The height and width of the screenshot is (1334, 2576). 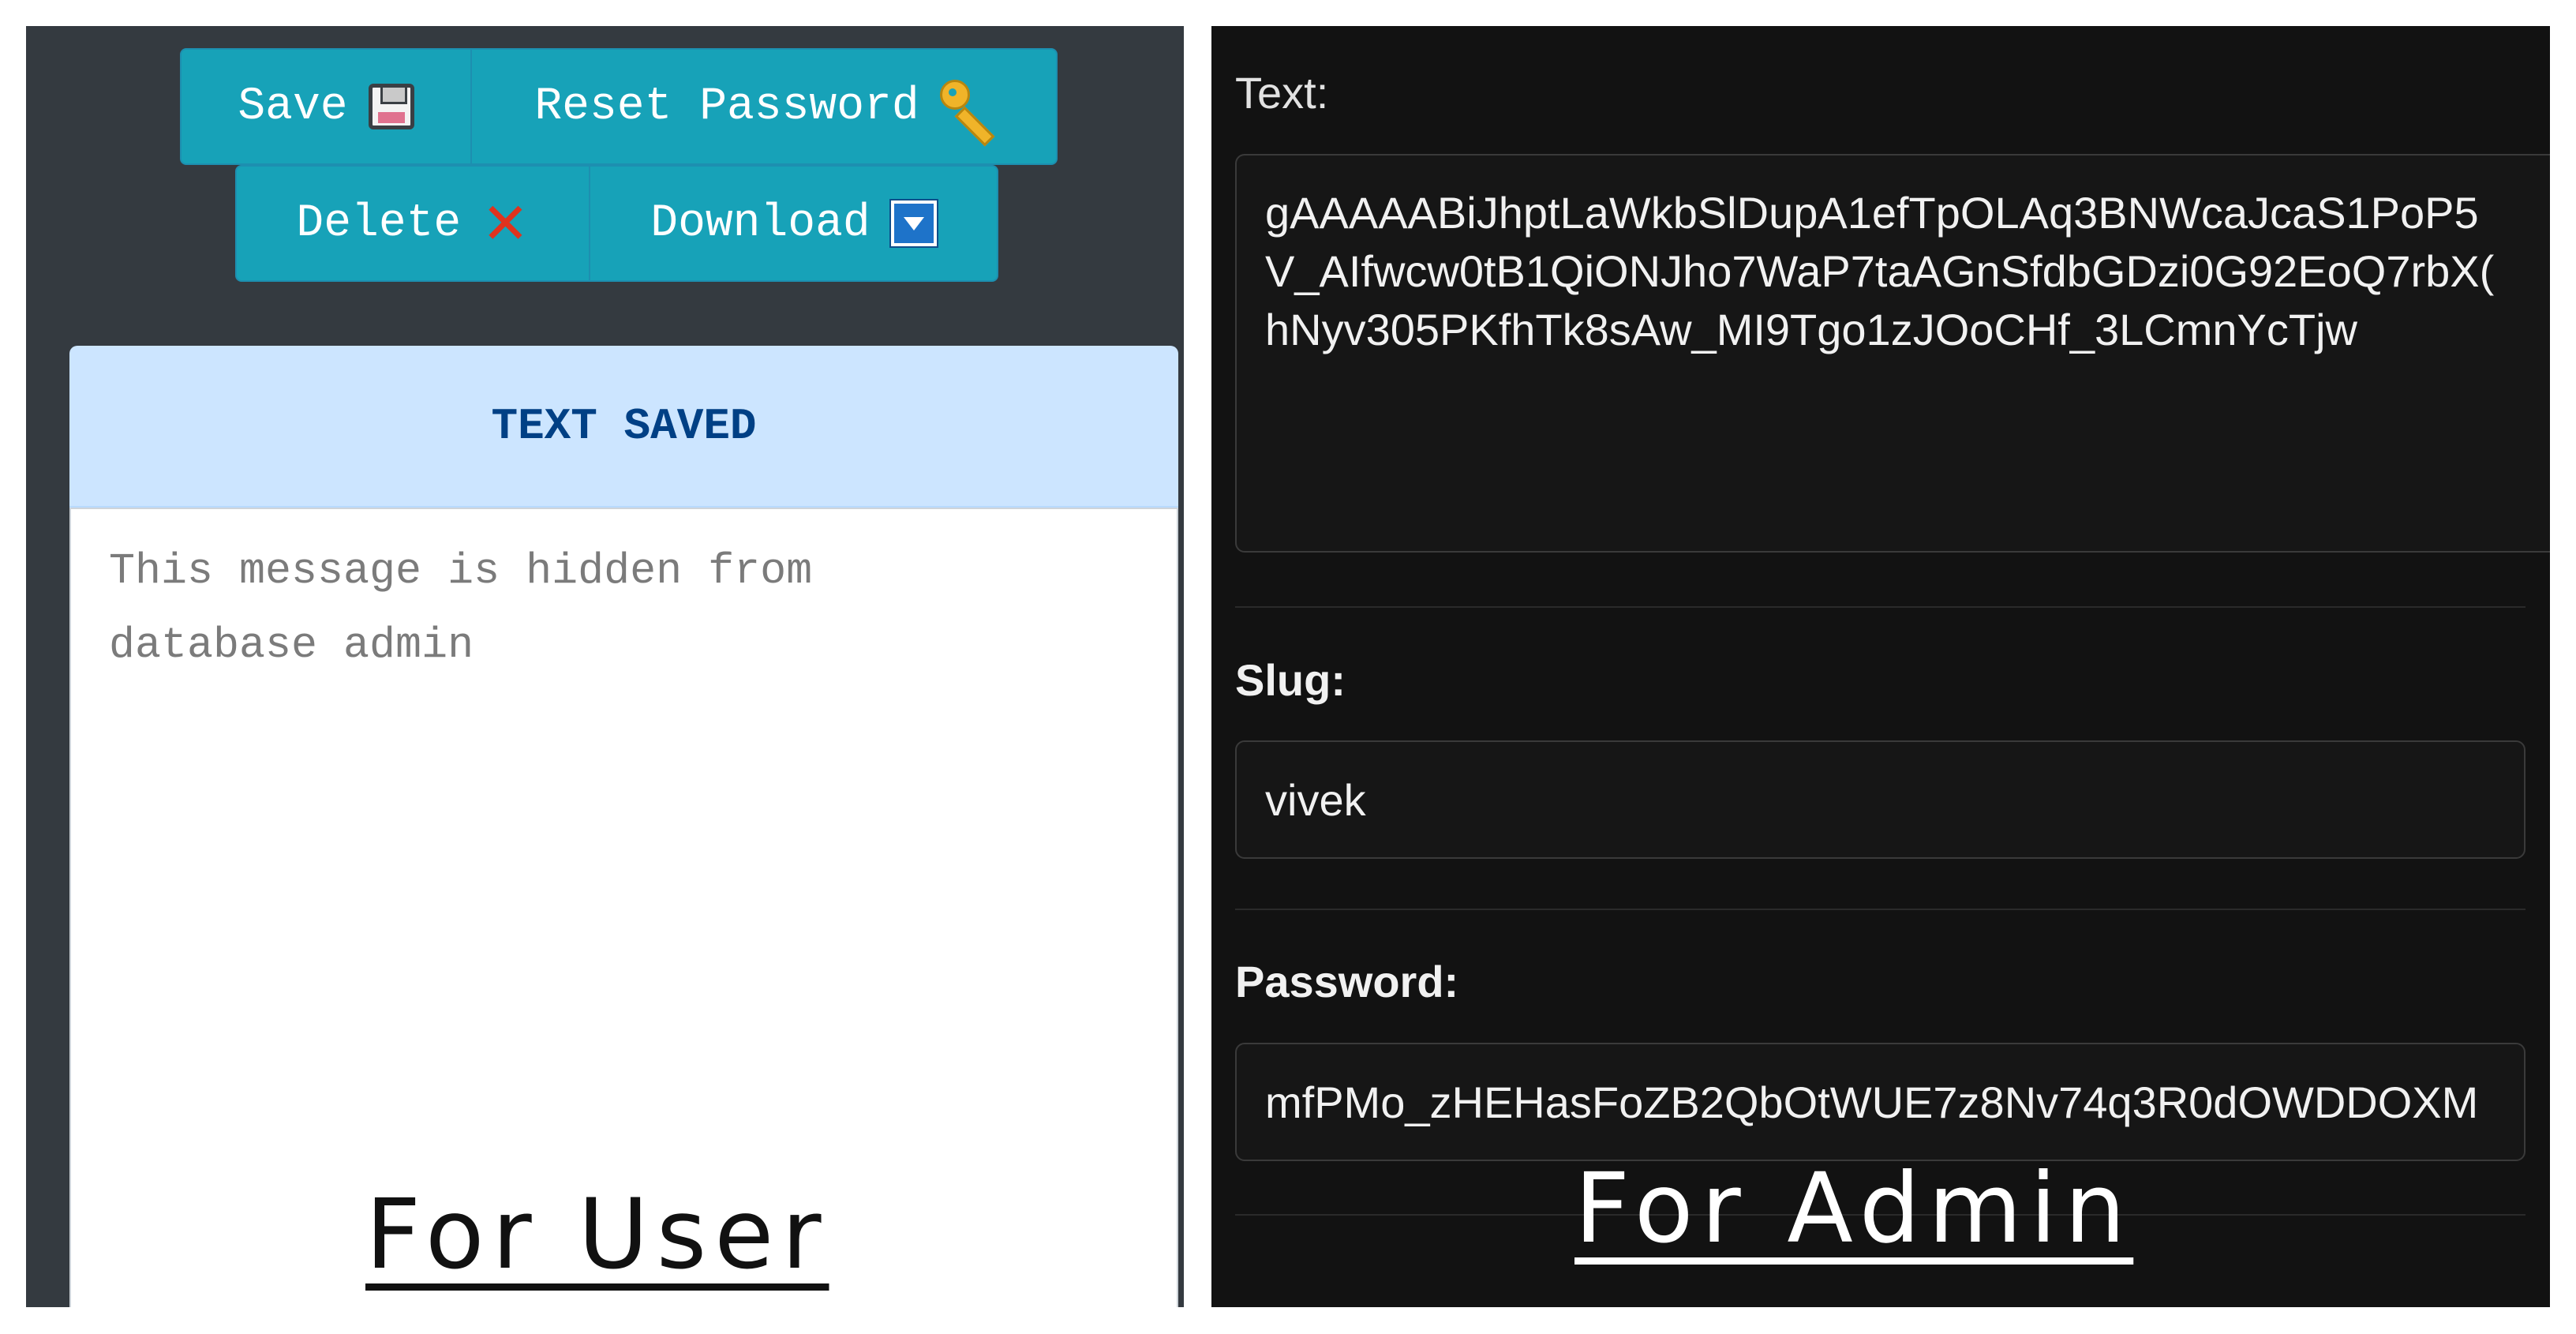 I want to click on key-icon, so click(x=967, y=113).